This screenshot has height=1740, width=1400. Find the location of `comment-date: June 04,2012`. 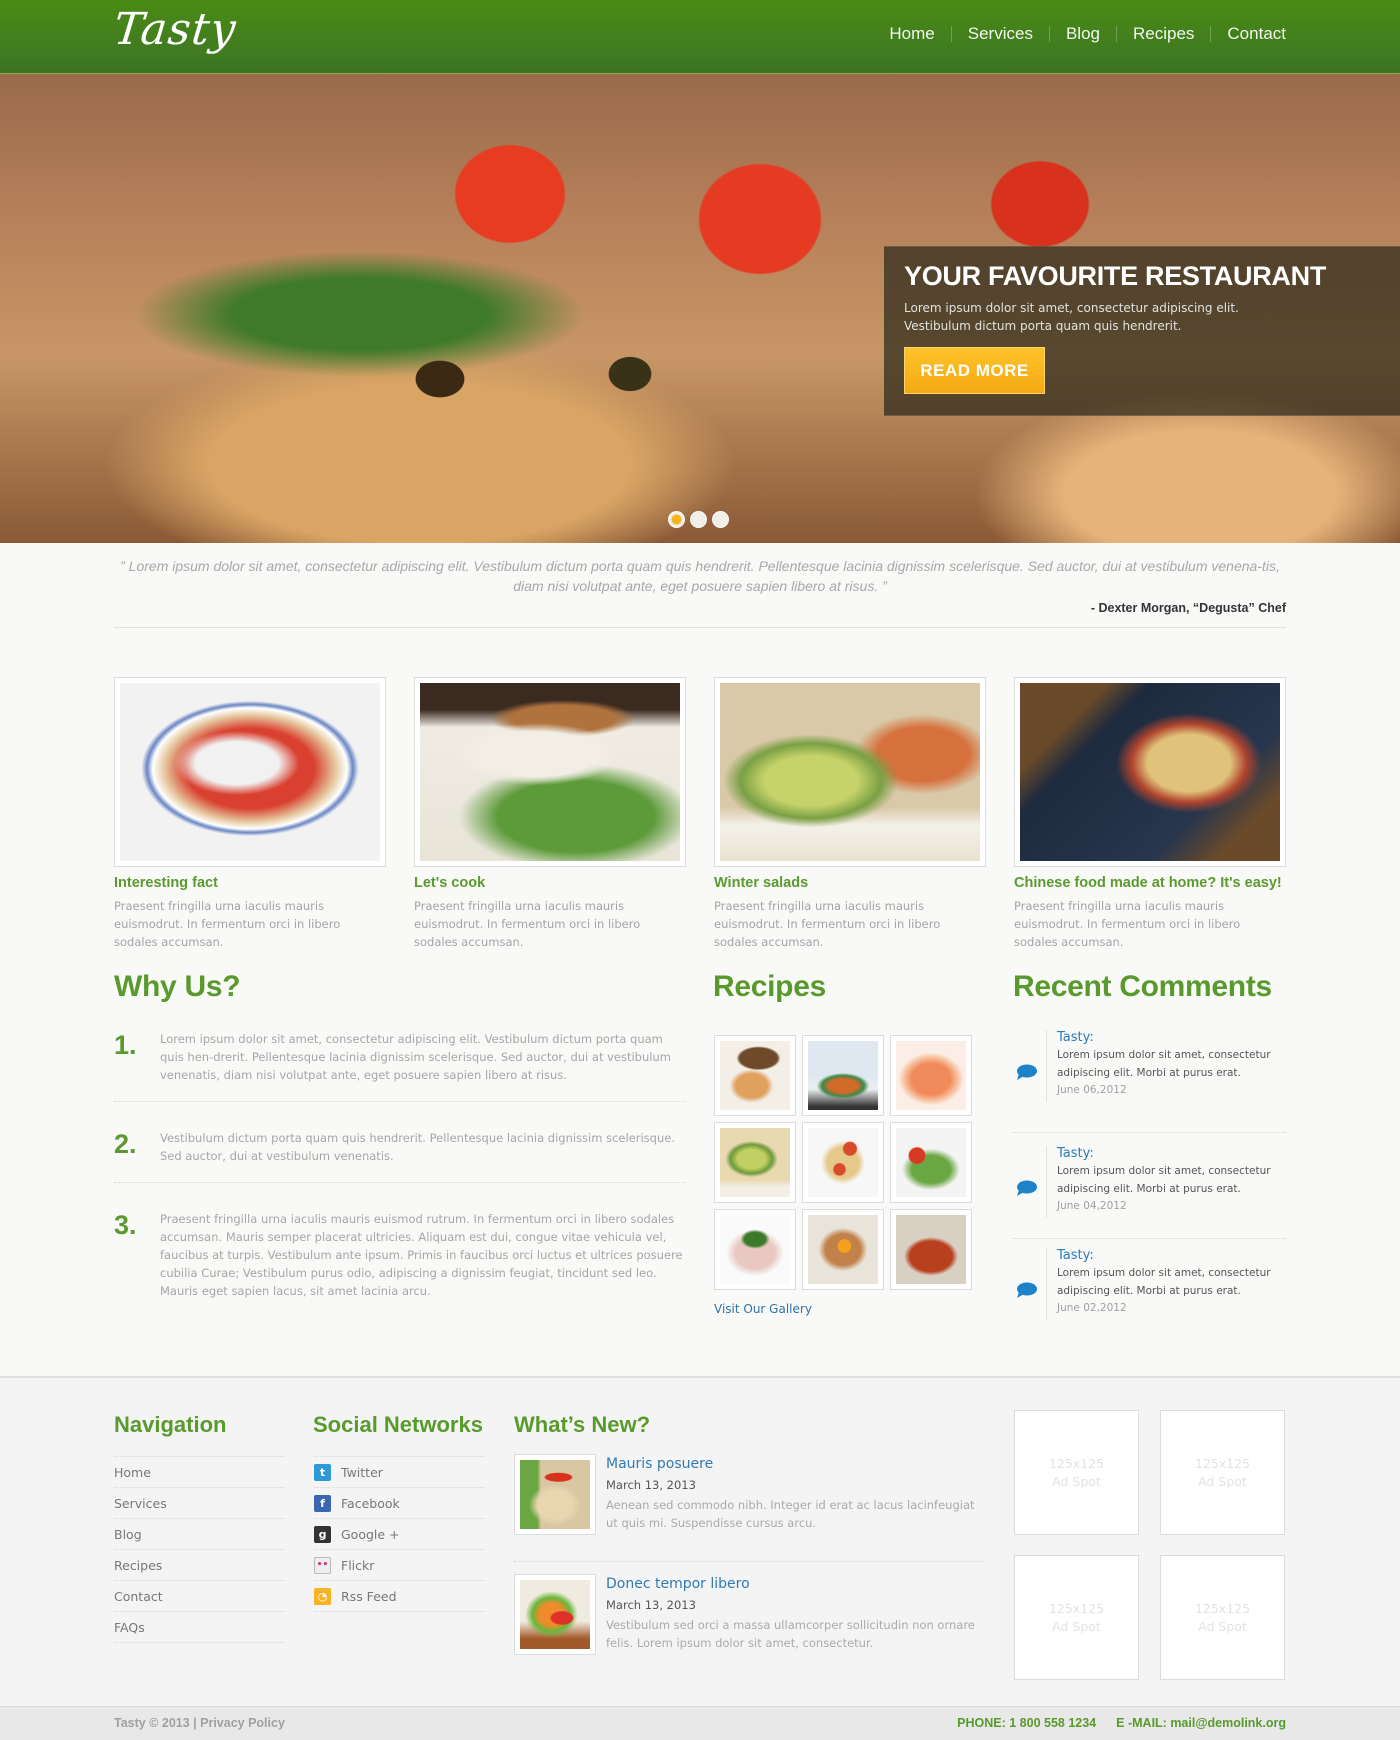

comment-date: June 04,2012 is located at coordinates (1092, 1206).